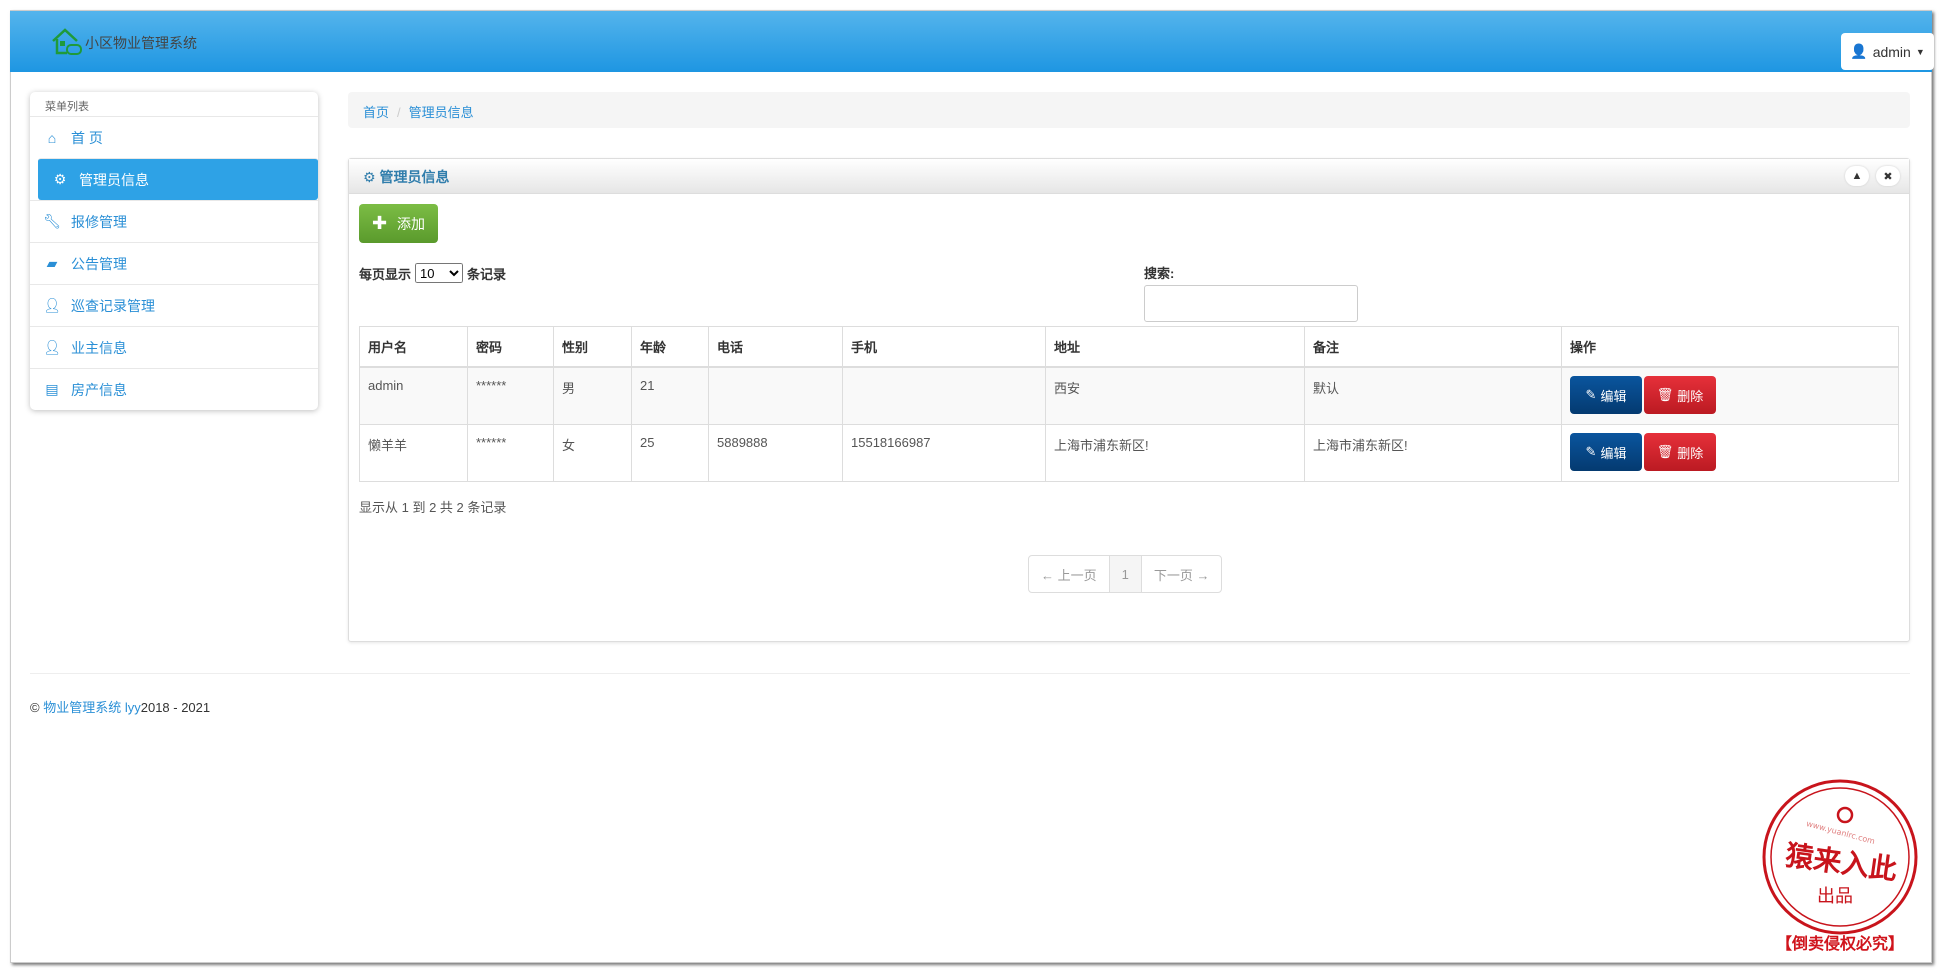  What do you see at coordinates (35, 707) in the screenshot?
I see `copyright-symbol: ©` at bounding box center [35, 707].